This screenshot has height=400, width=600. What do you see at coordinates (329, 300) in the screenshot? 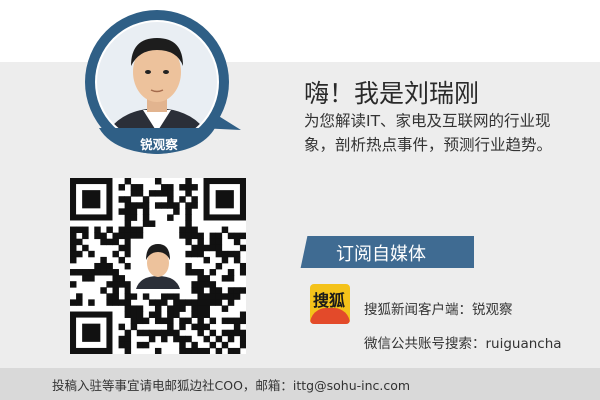
I see `sohu-logo-text: 搜狐` at bounding box center [329, 300].